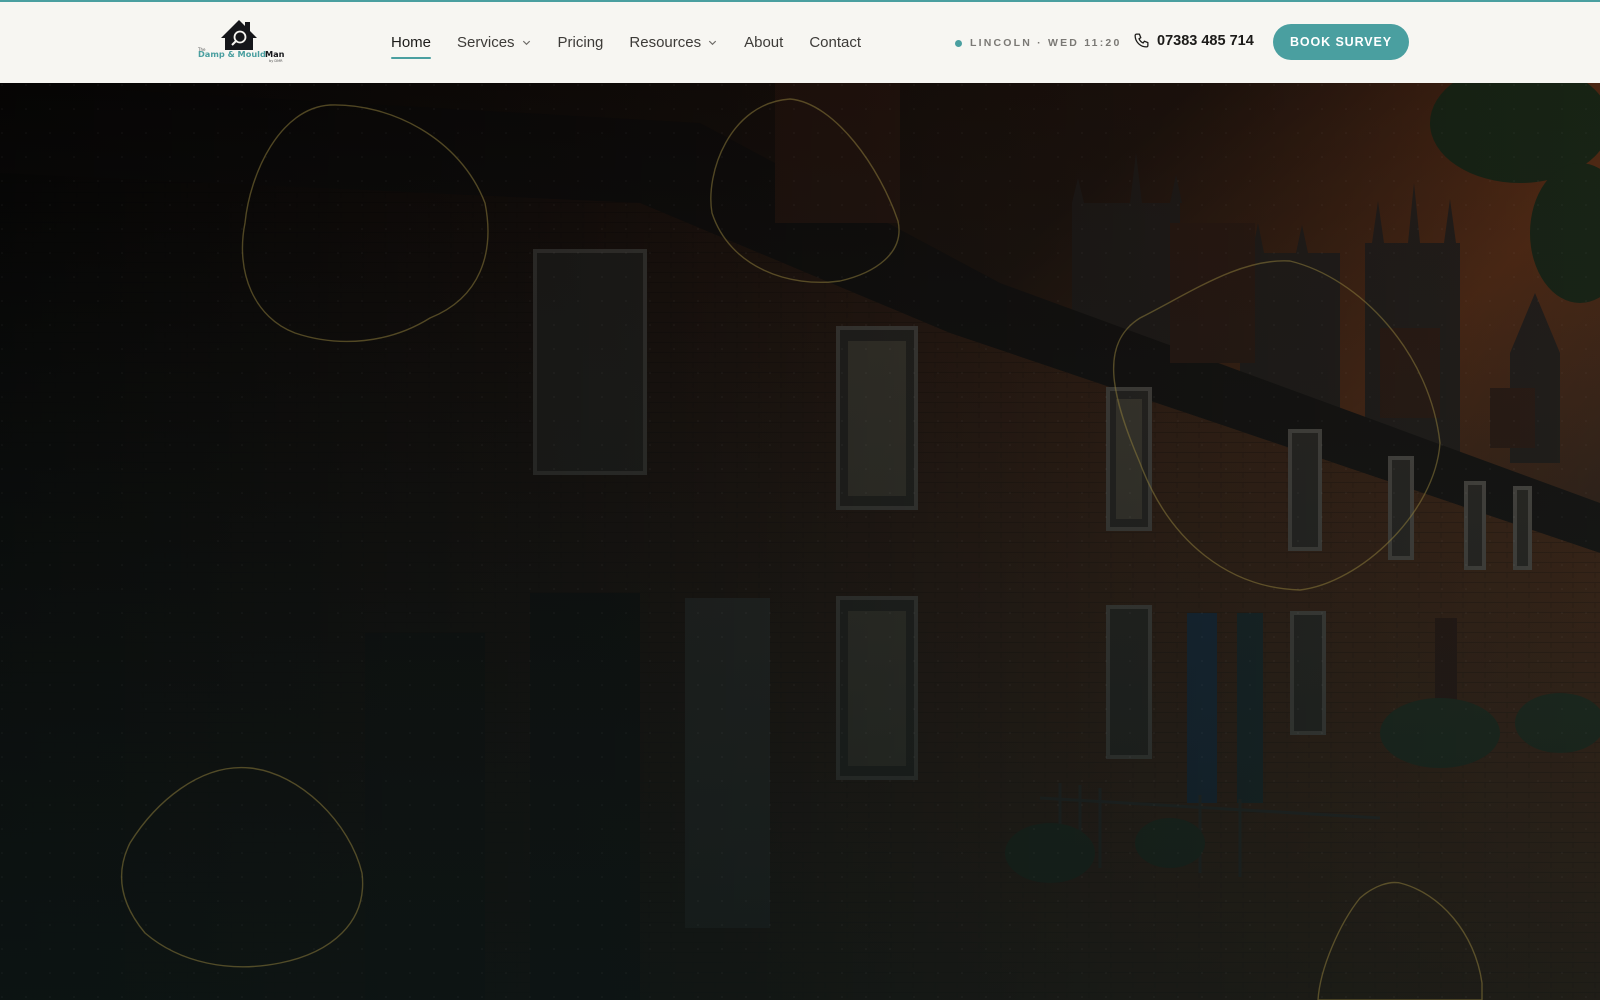 The image size is (1600, 1000). I want to click on logo-accent: Man, so click(275, 54).